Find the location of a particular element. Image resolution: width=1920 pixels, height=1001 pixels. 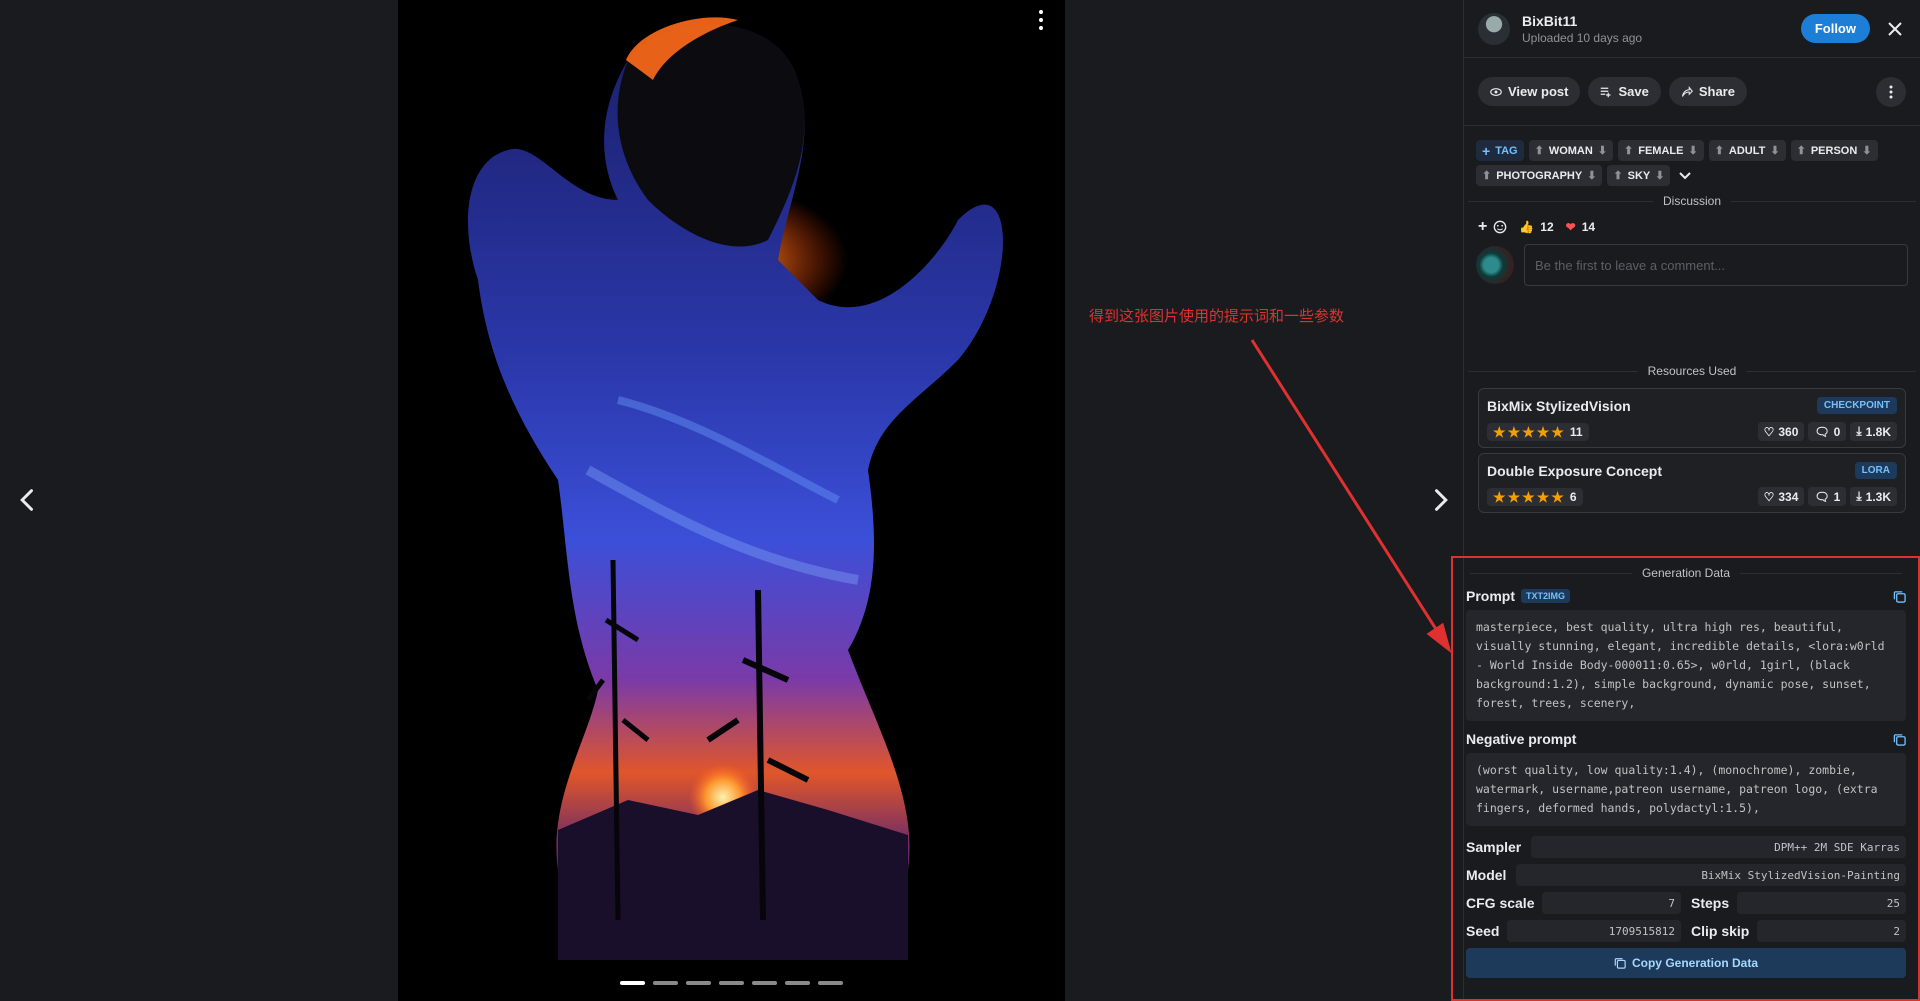

heart-count: 14 is located at coordinates (1588, 227).